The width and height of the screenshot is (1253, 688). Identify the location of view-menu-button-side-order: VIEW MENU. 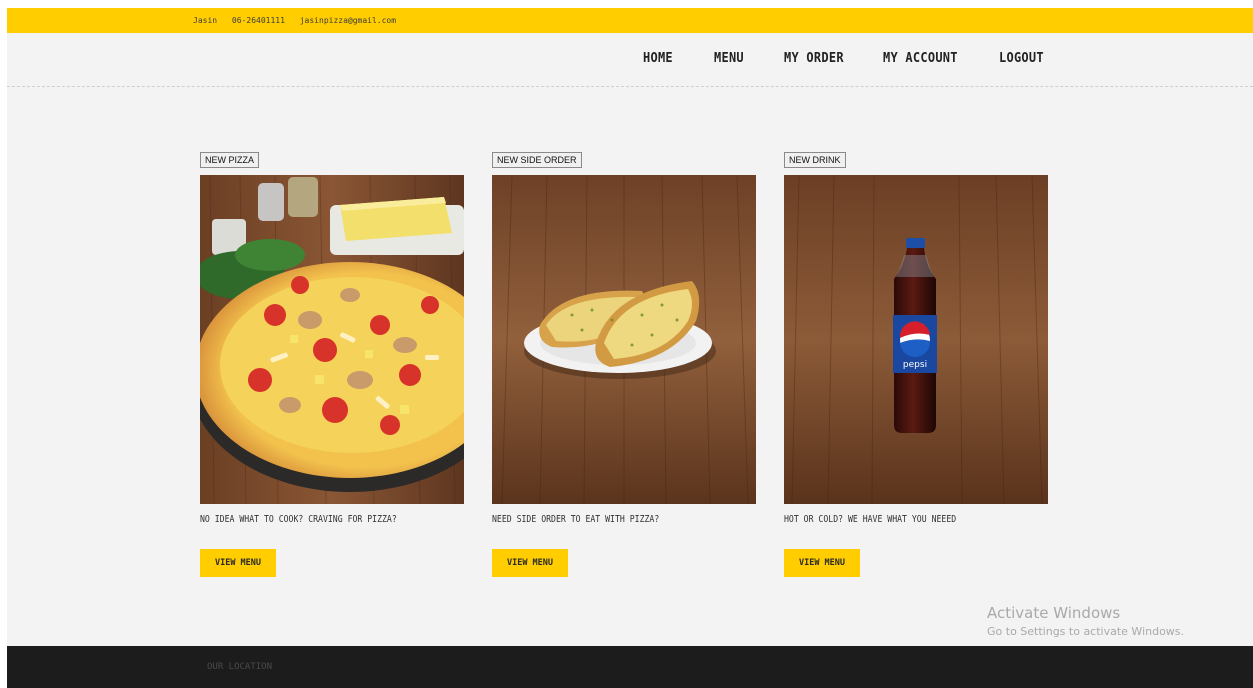
(530, 563).